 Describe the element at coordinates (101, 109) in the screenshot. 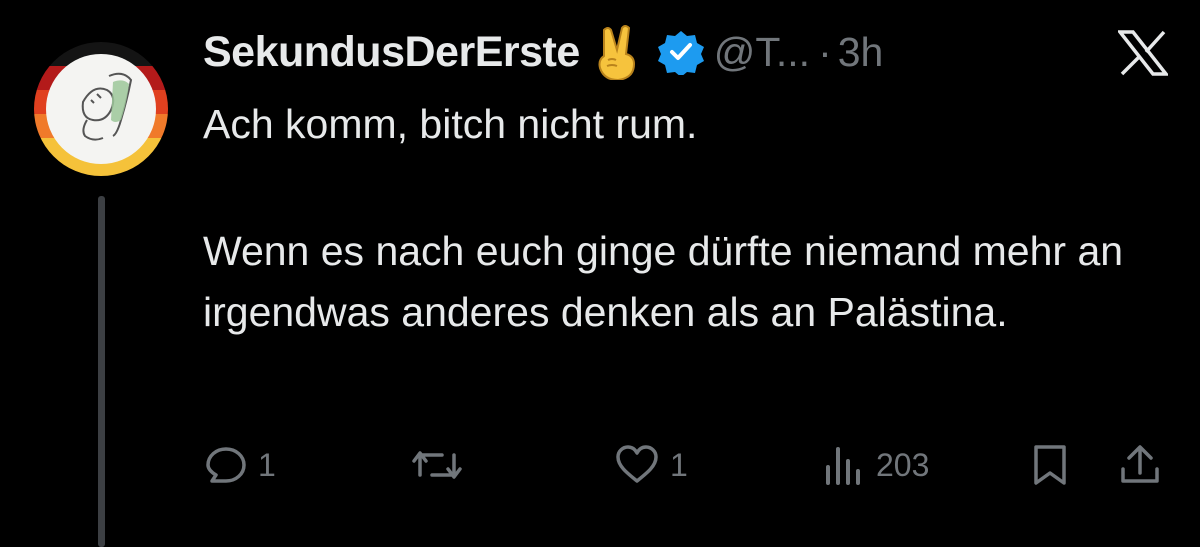

I see `avatar` at that location.